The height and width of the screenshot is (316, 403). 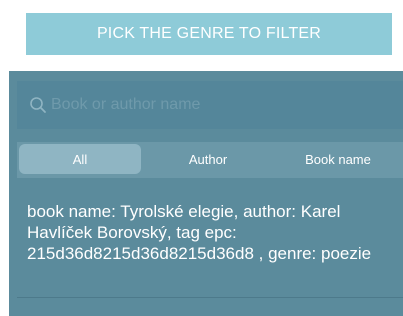 I want to click on list-divider, so click(x=210, y=297).